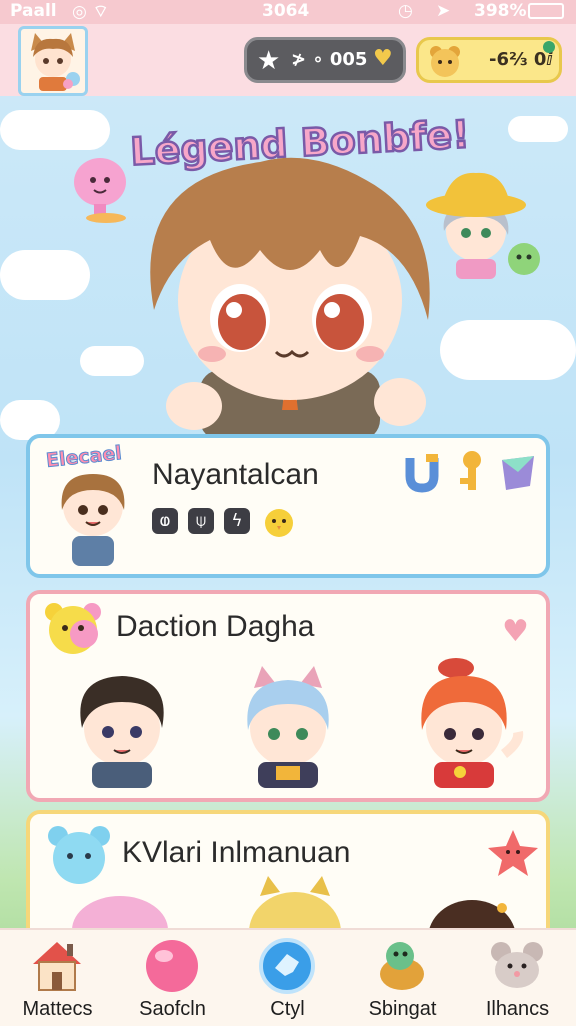 This screenshot has width=576, height=1026. Describe the element at coordinates (288, 506) in the screenshot. I see `character-card-featured: Elecael Nayantalcan ⱷ ⍦ ϟ` at that location.